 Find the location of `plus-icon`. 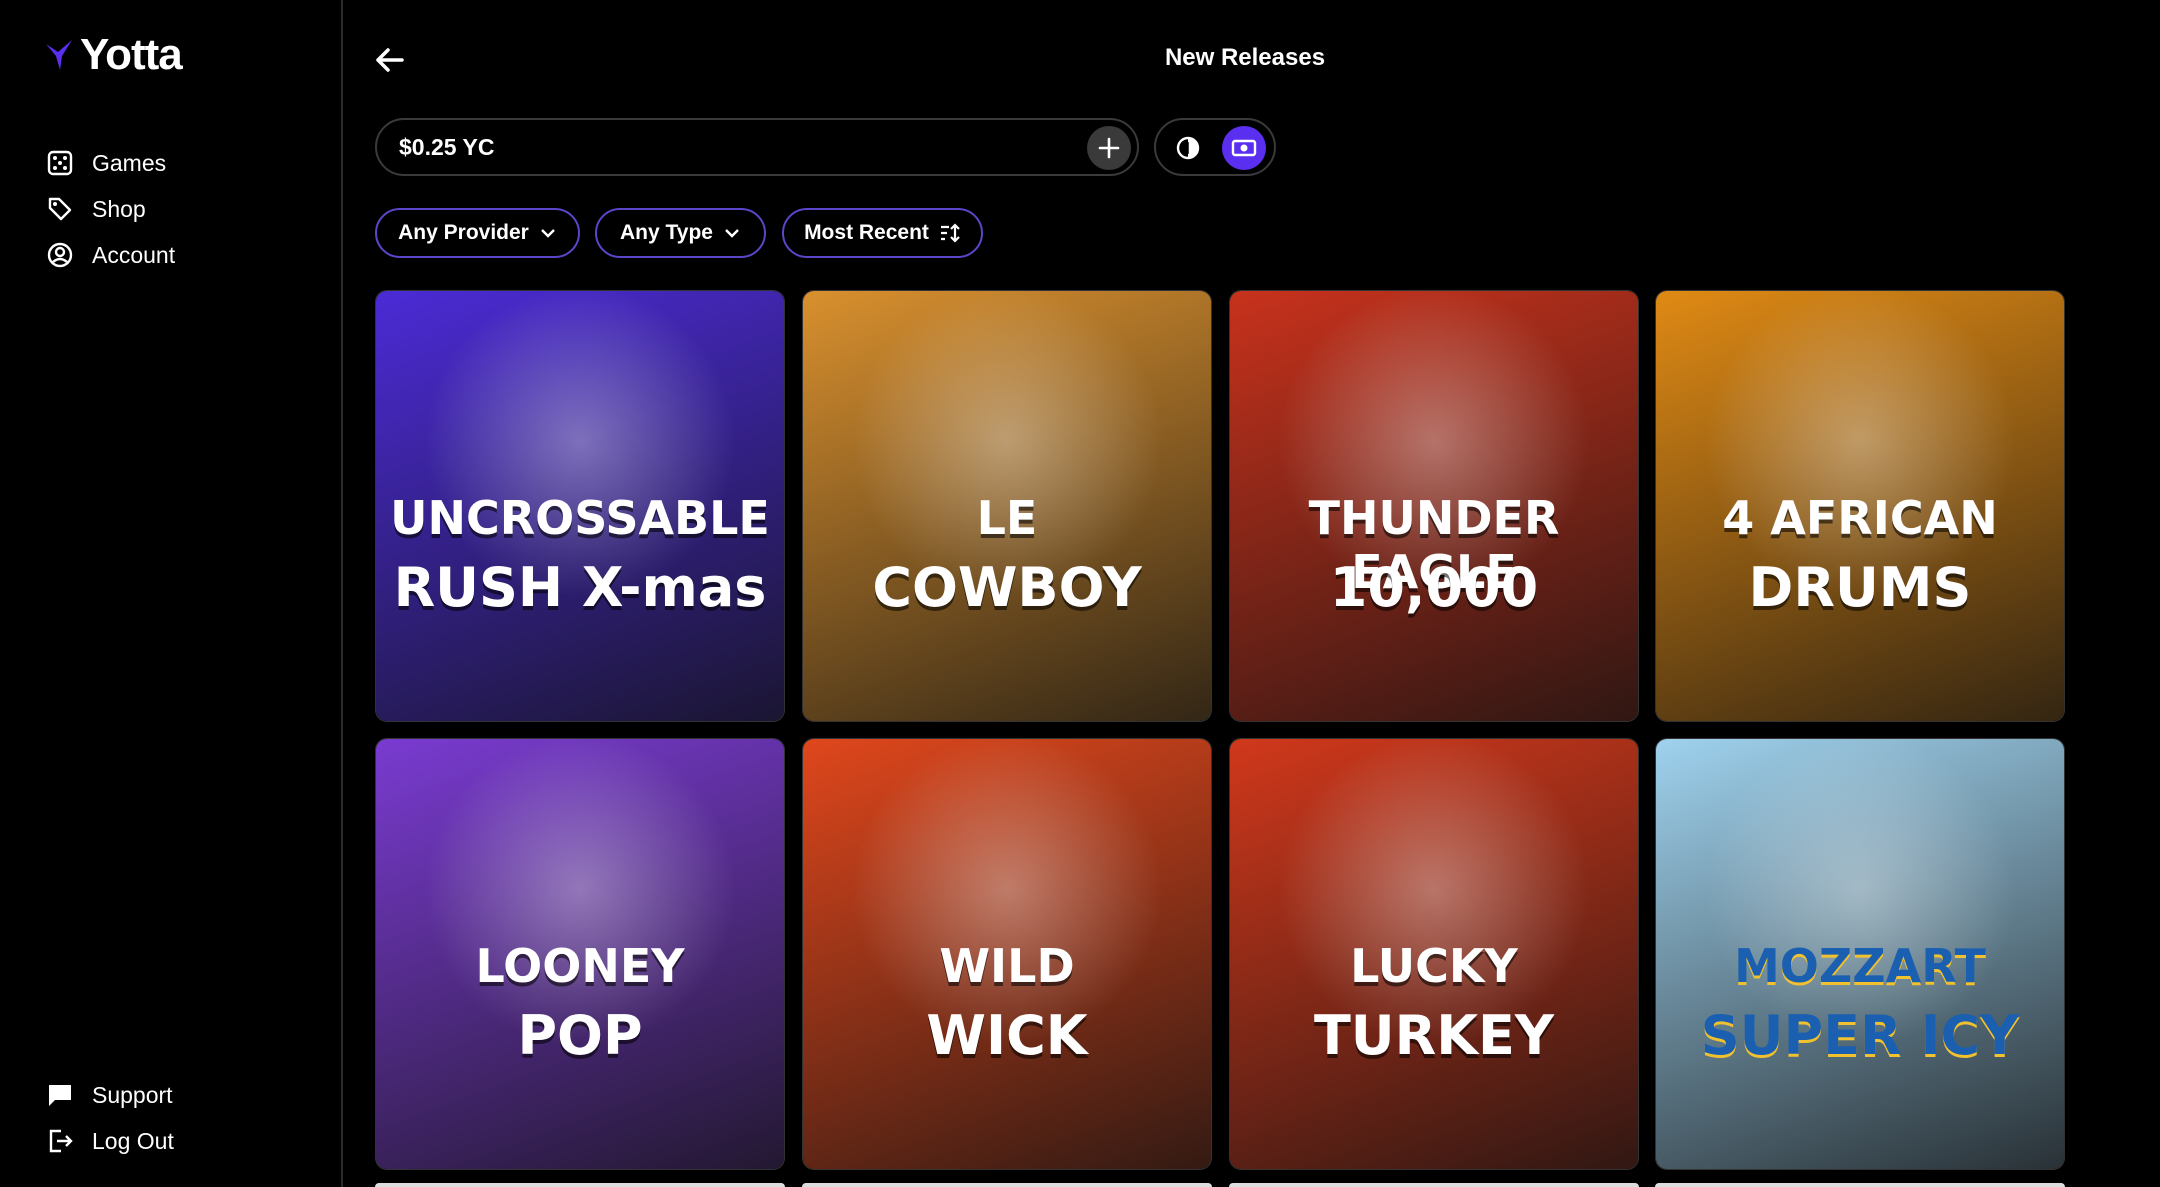

plus-icon is located at coordinates (1109, 148).